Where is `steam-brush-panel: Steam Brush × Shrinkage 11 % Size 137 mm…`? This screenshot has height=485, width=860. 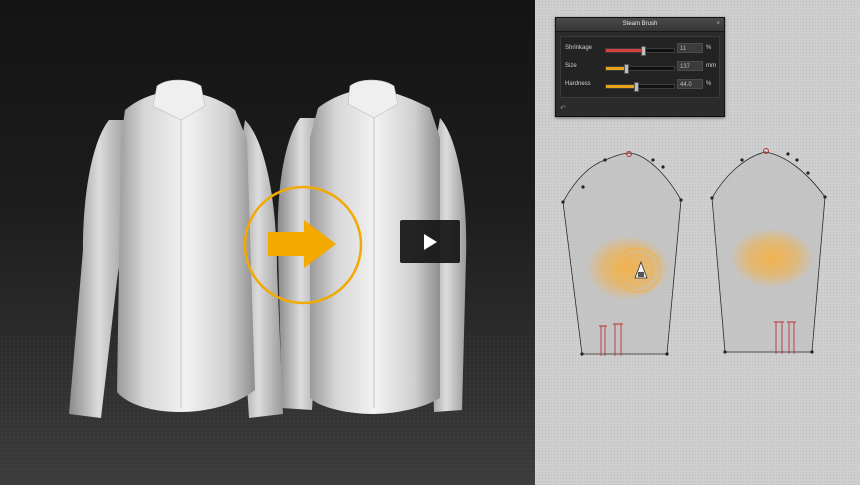 steam-brush-panel: Steam Brush × Shrinkage 11 % Size 137 mm… is located at coordinates (640, 67).